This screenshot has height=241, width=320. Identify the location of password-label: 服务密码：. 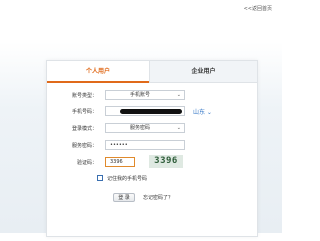
(84, 146).